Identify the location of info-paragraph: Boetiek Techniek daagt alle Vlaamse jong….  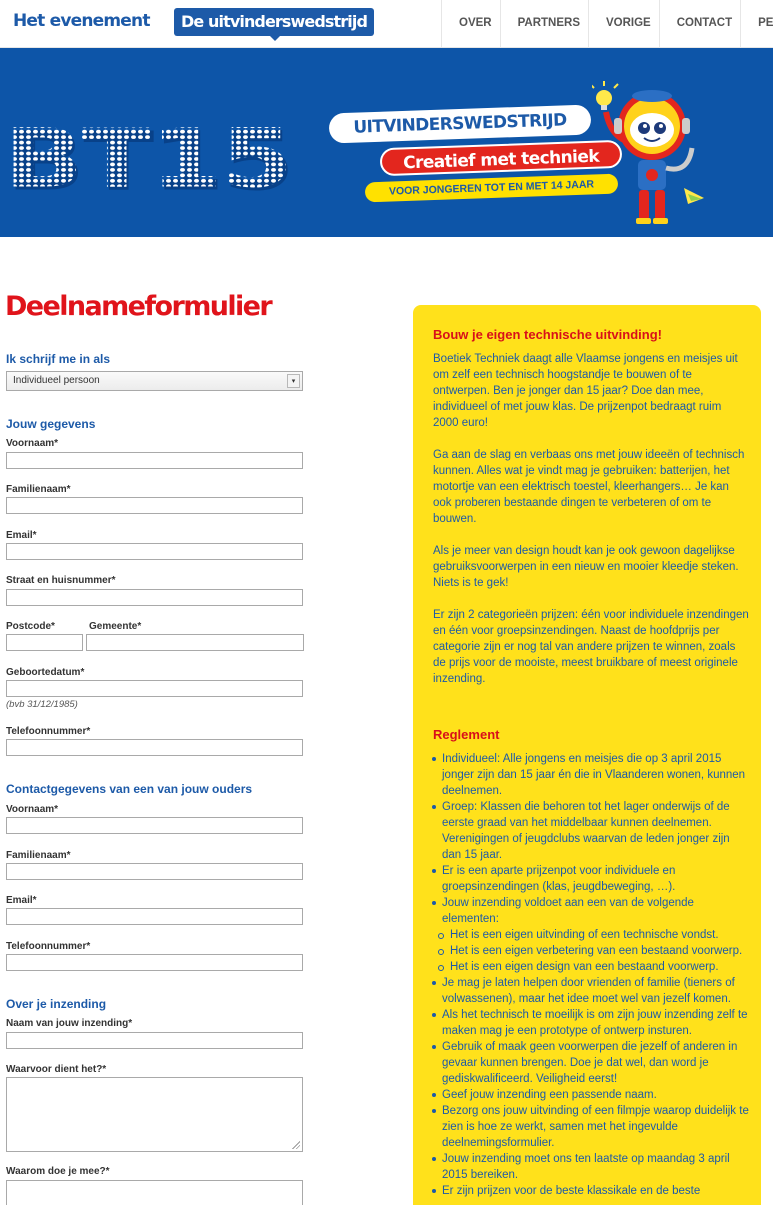
(585, 391).